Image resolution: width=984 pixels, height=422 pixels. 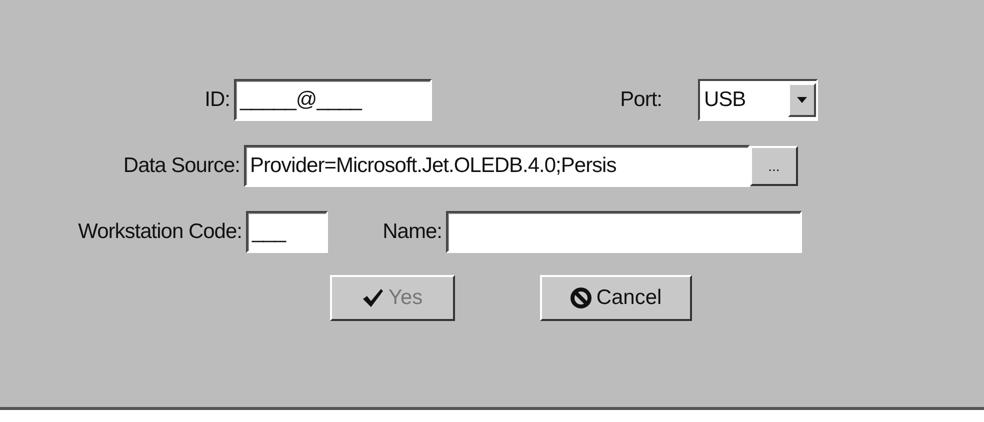 What do you see at coordinates (624, 232) in the screenshot?
I see `name-field` at bounding box center [624, 232].